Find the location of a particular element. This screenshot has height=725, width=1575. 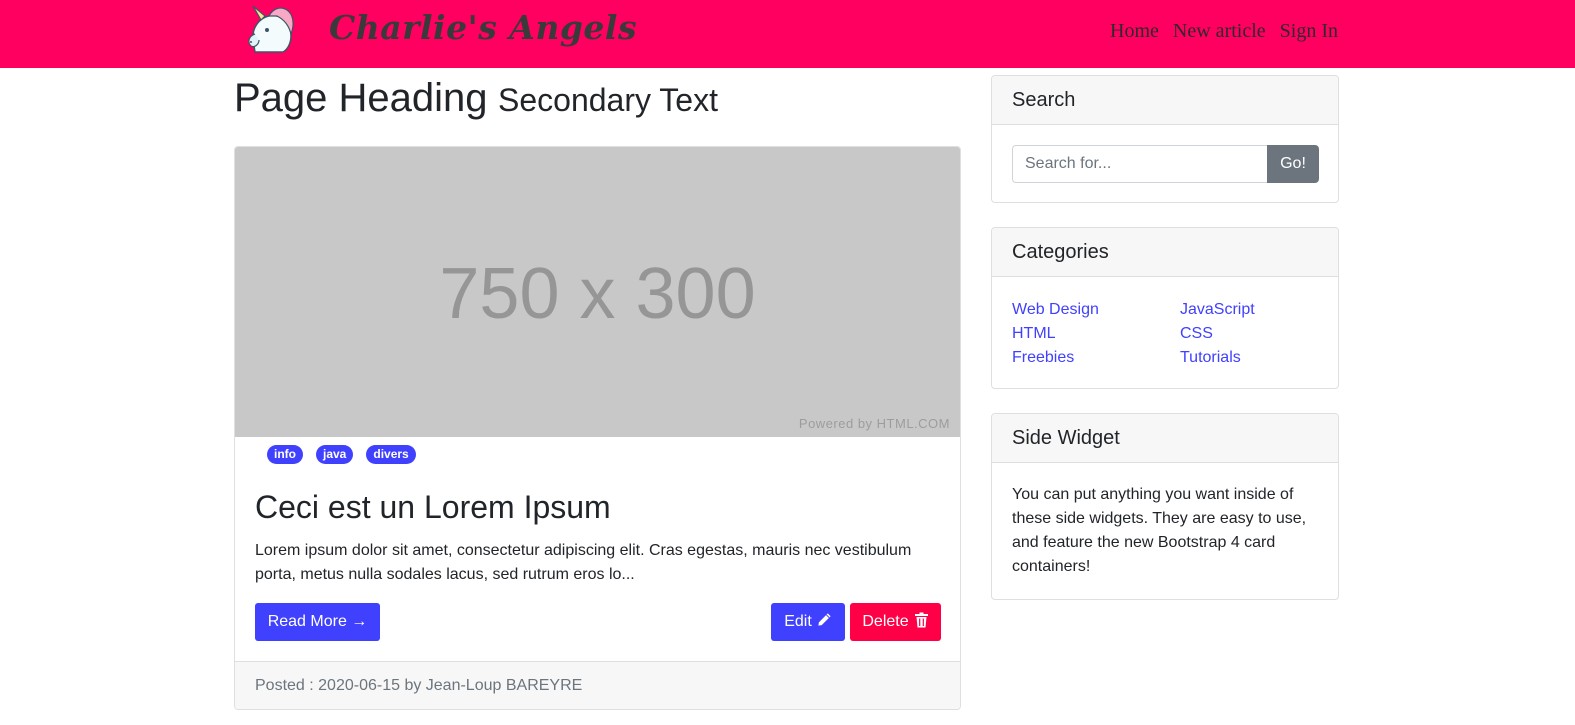

trash-icon is located at coordinates (921, 622).